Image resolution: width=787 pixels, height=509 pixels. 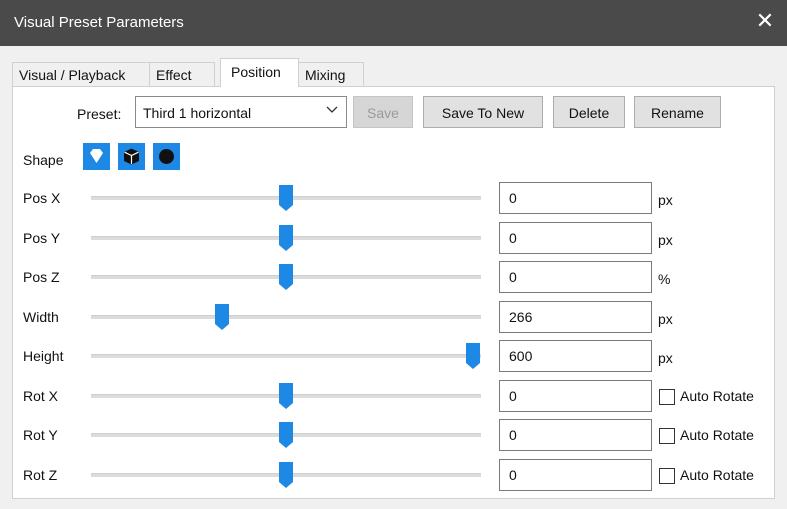 I want to click on rot-x-label: Rot X, so click(x=41, y=395).